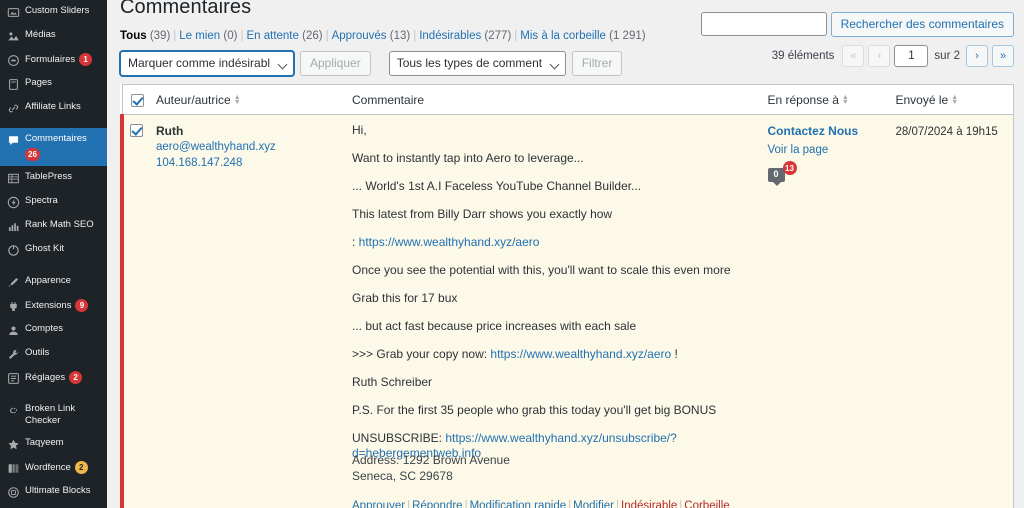 This screenshot has height=508, width=1024. I want to click on sidebar-item-ghost-kit: Ghost Kit, so click(53, 250).